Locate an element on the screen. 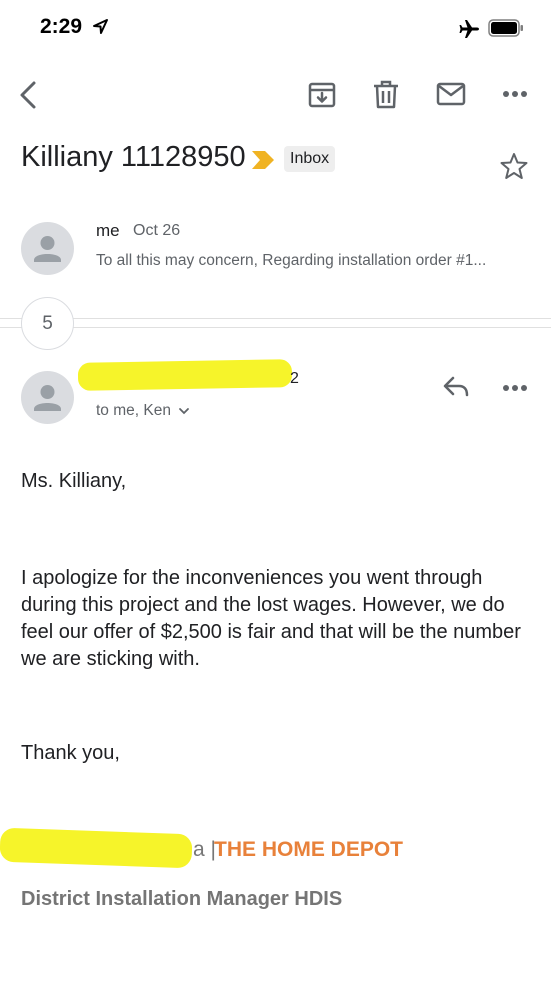  sender-name: me is located at coordinates (108, 230).